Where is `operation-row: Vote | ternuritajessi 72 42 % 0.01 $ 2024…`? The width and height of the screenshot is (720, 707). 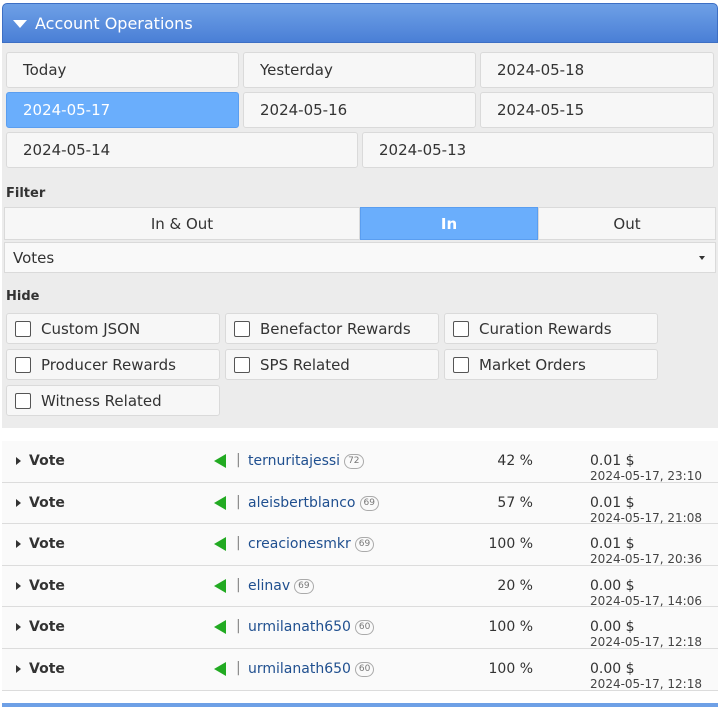 operation-row: Vote | ternuritajessi 72 42 % 0.01 $ 2024… is located at coordinates (360, 462).